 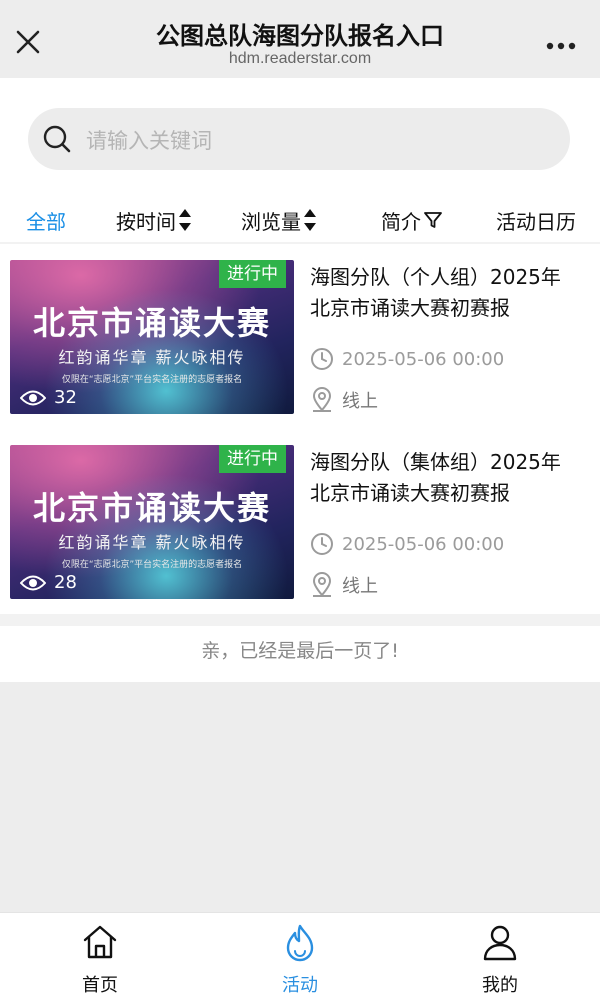 What do you see at coordinates (300, 243) in the screenshot?
I see `divider` at bounding box center [300, 243].